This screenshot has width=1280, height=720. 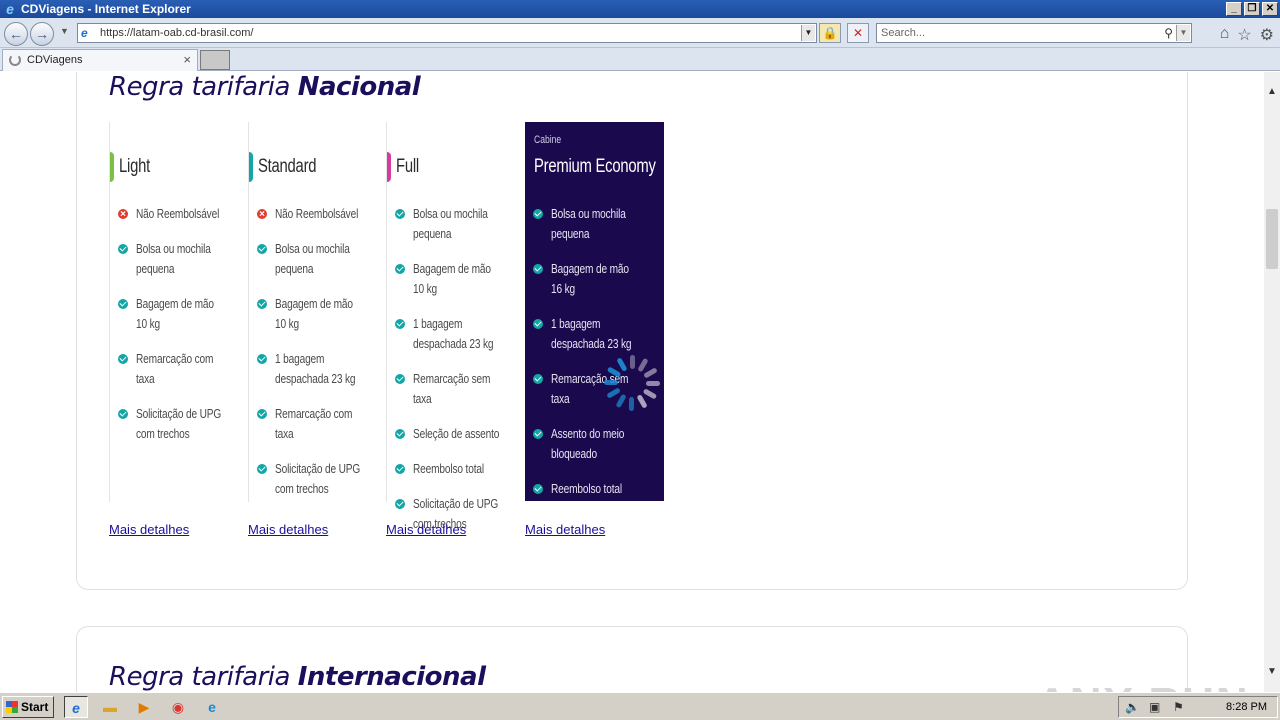 I want to click on cabin-label: Cabine, so click(x=548, y=140).